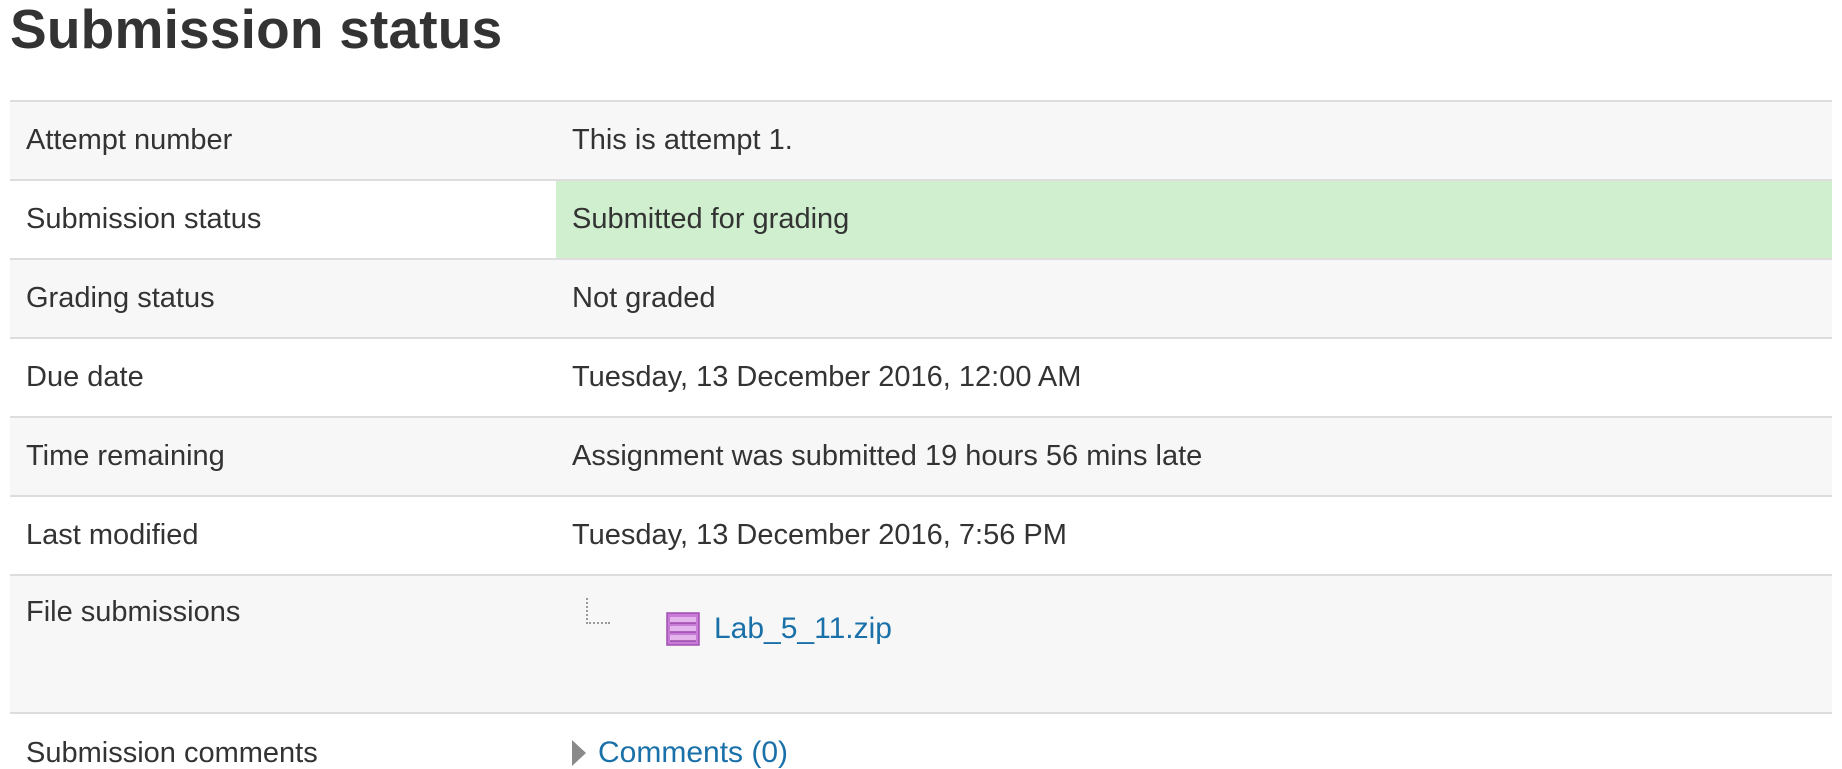  I want to click on table-row-grading-status: Grading status Not graded, so click(921, 298).